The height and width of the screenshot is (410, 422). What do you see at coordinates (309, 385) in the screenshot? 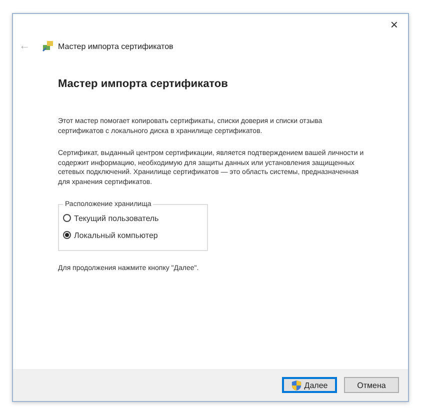
I see `next-button: Далее` at bounding box center [309, 385].